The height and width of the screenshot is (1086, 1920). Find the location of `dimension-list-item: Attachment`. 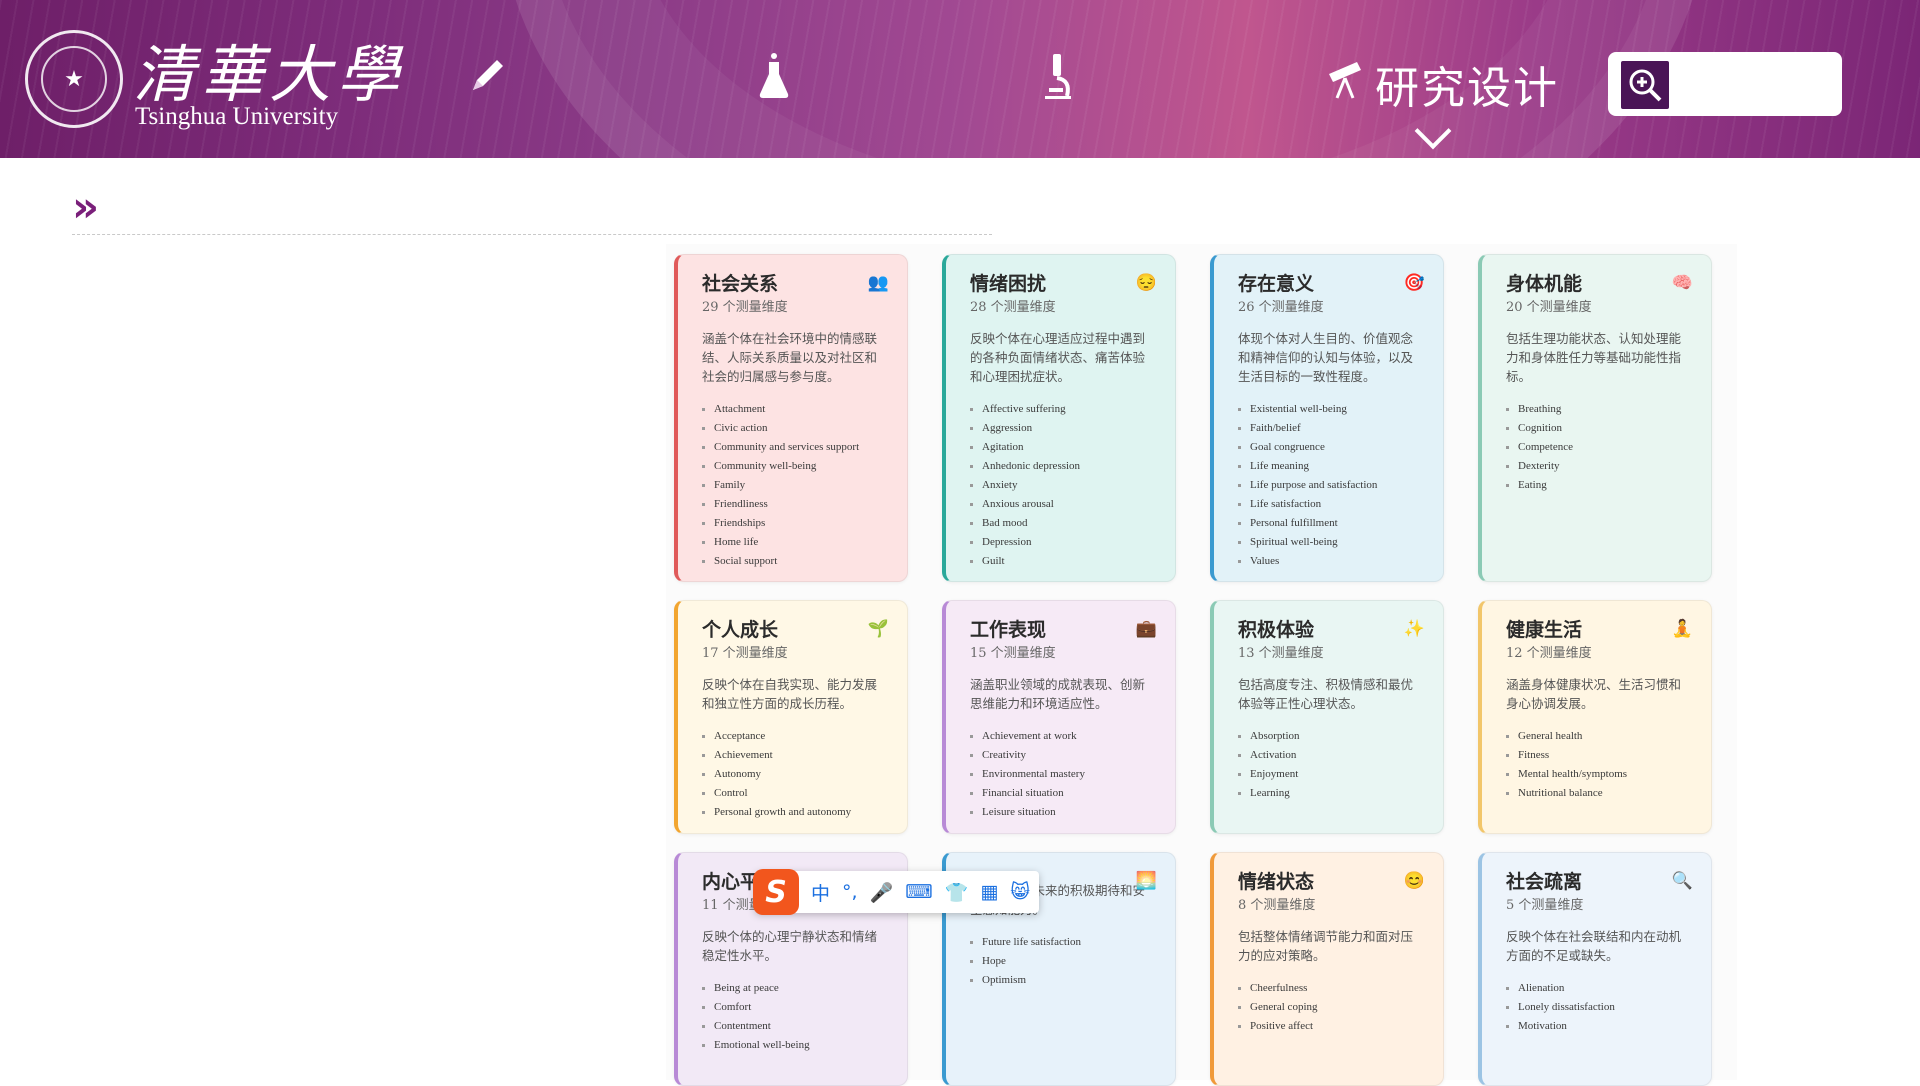

dimension-list-item: Attachment is located at coordinates (795, 409).